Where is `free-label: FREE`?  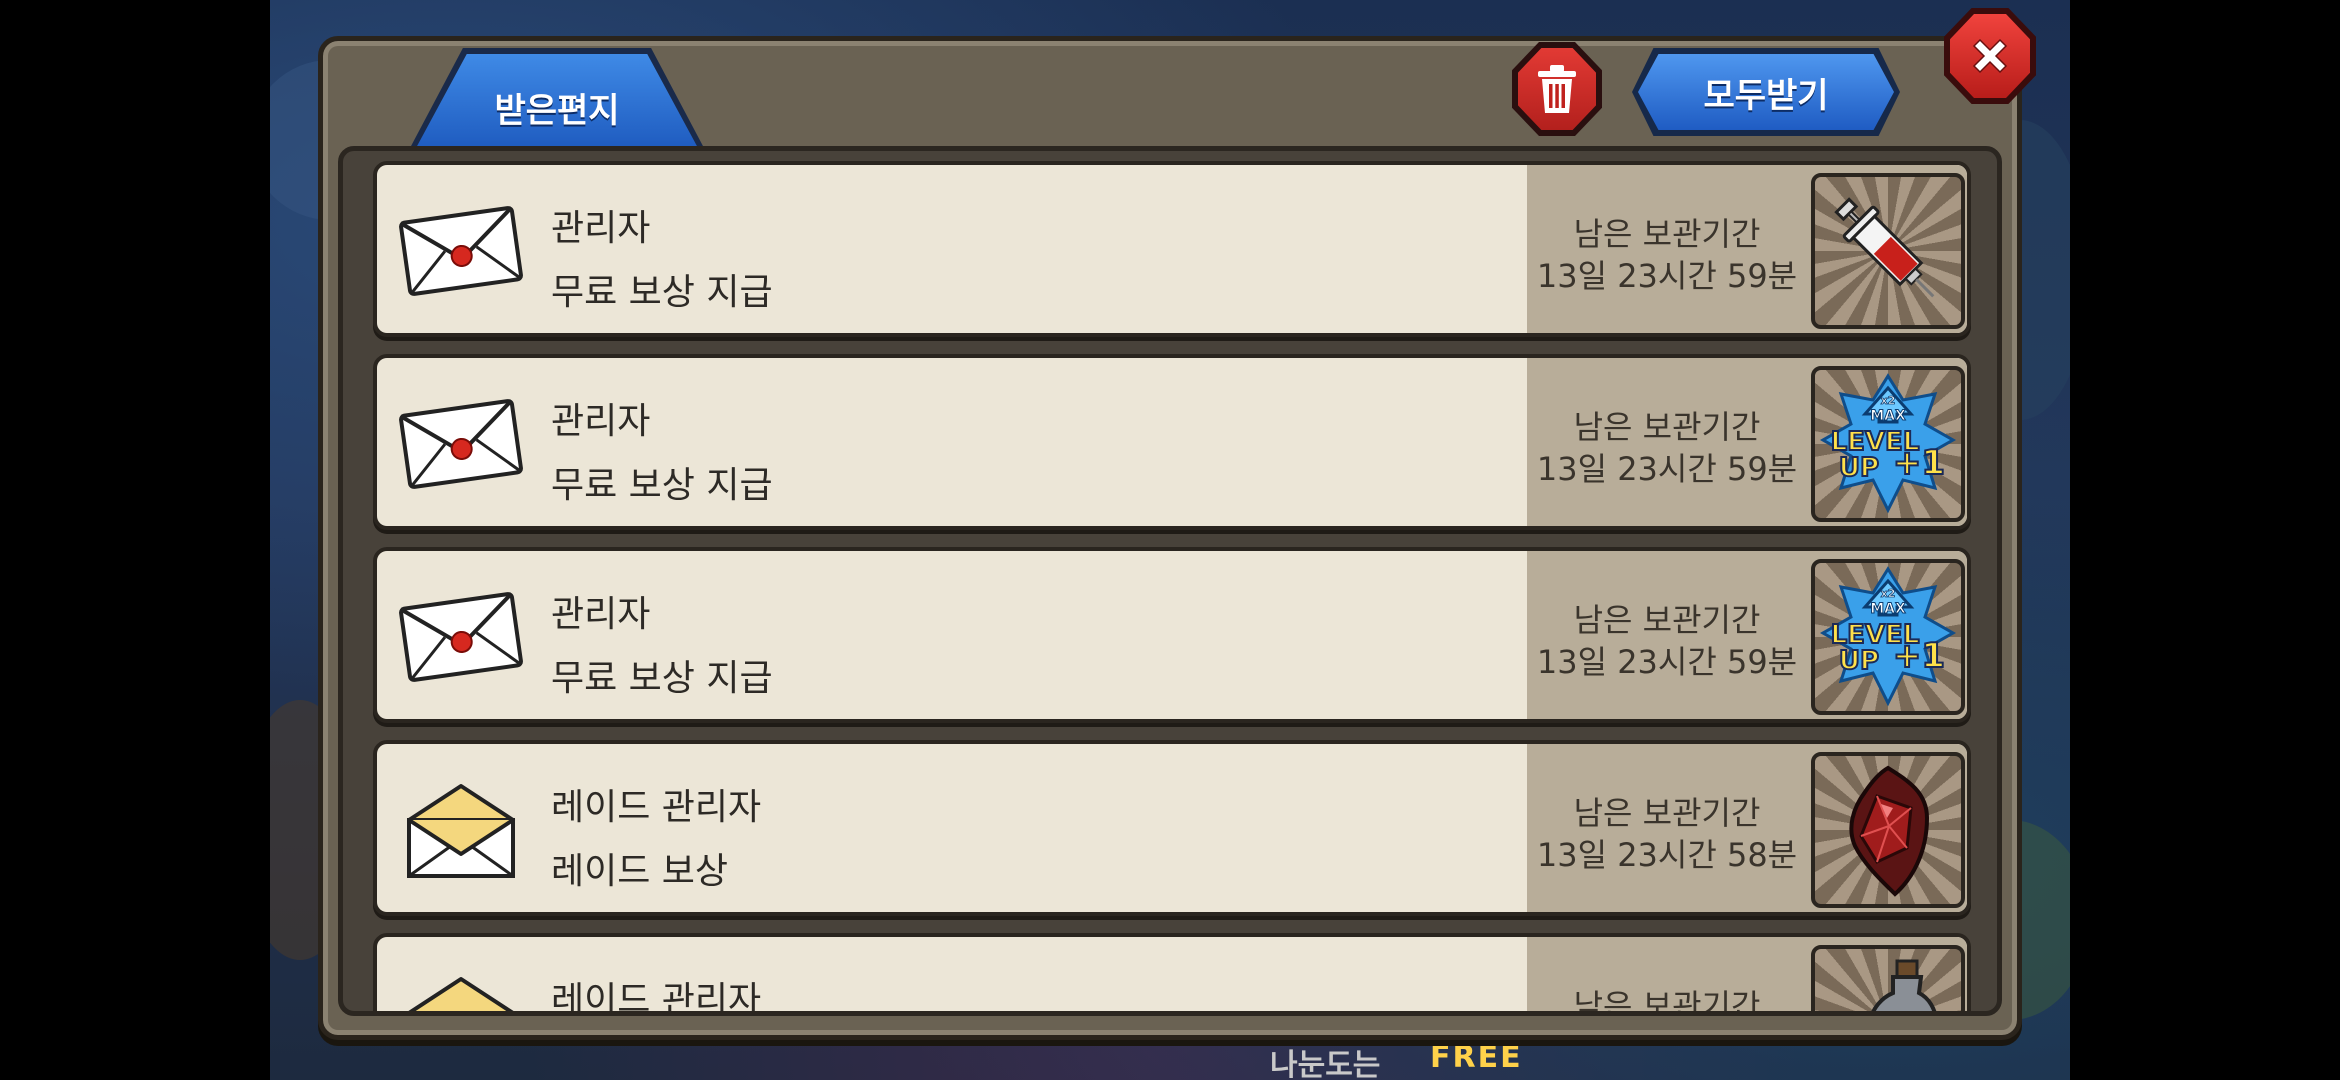 free-label: FREE is located at coordinates (1476, 1057).